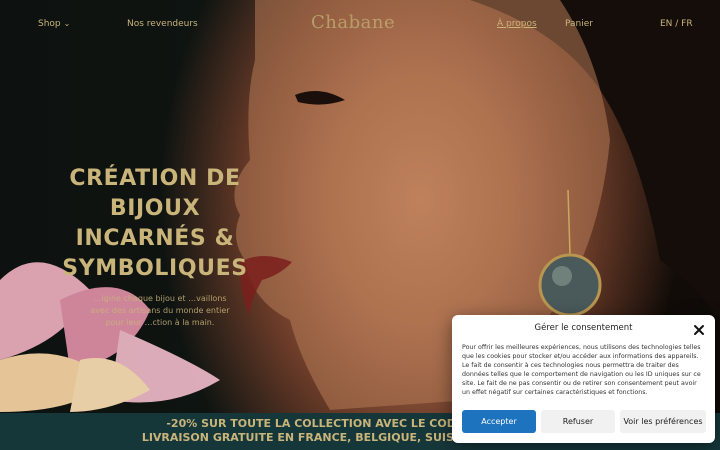 The image size is (720, 450). I want to click on language-switcher: EN / FR, so click(676, 24).